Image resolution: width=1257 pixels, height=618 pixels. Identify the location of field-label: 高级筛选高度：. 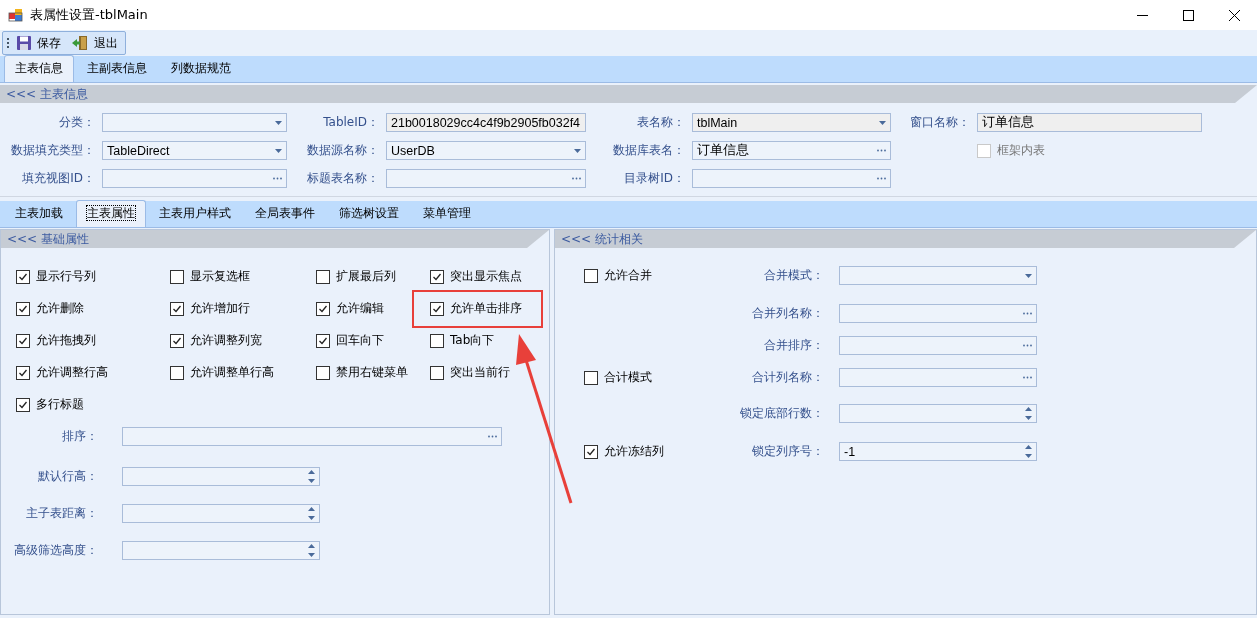
(55, 550).